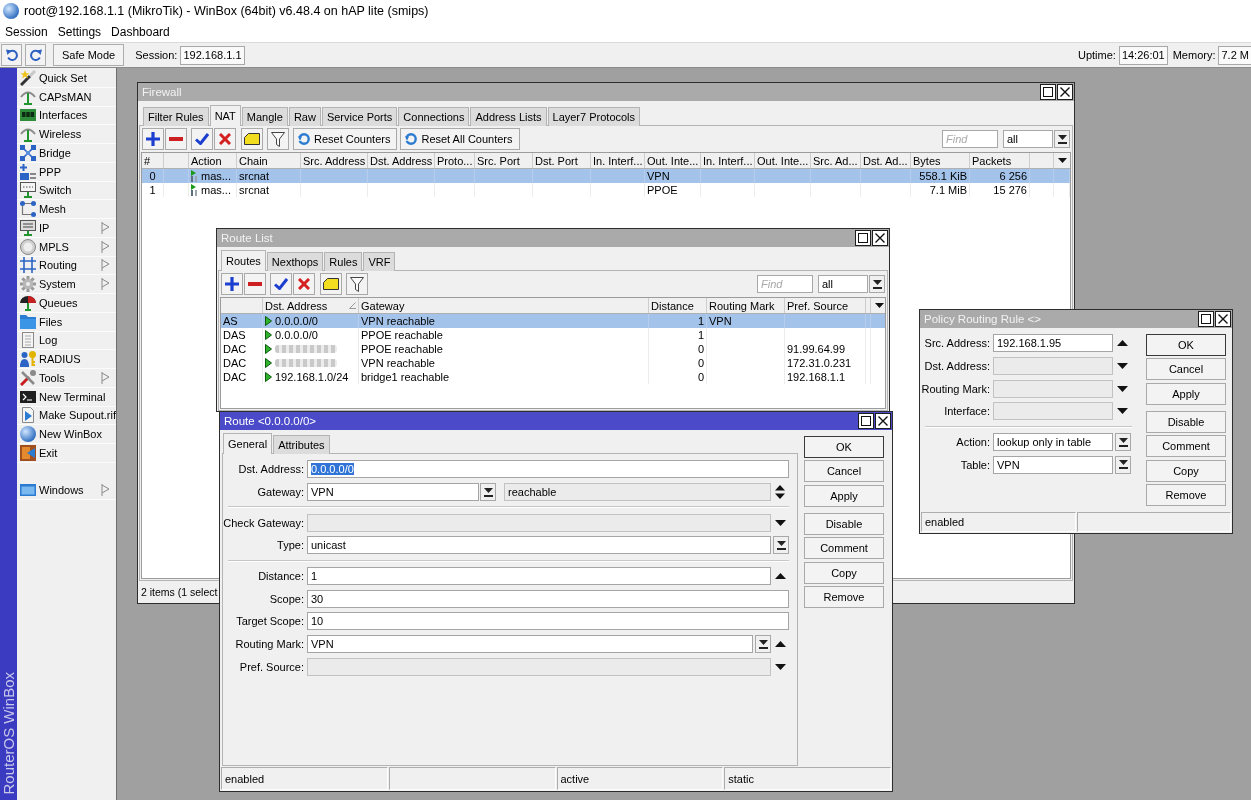  I want to click on input-field: lookup only in table, so click(1053, 442).